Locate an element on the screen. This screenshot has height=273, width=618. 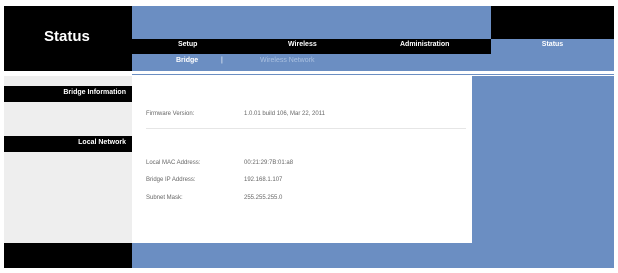
local-mac-address-label: Local MAC Address: is located at coordinates (173, 163).